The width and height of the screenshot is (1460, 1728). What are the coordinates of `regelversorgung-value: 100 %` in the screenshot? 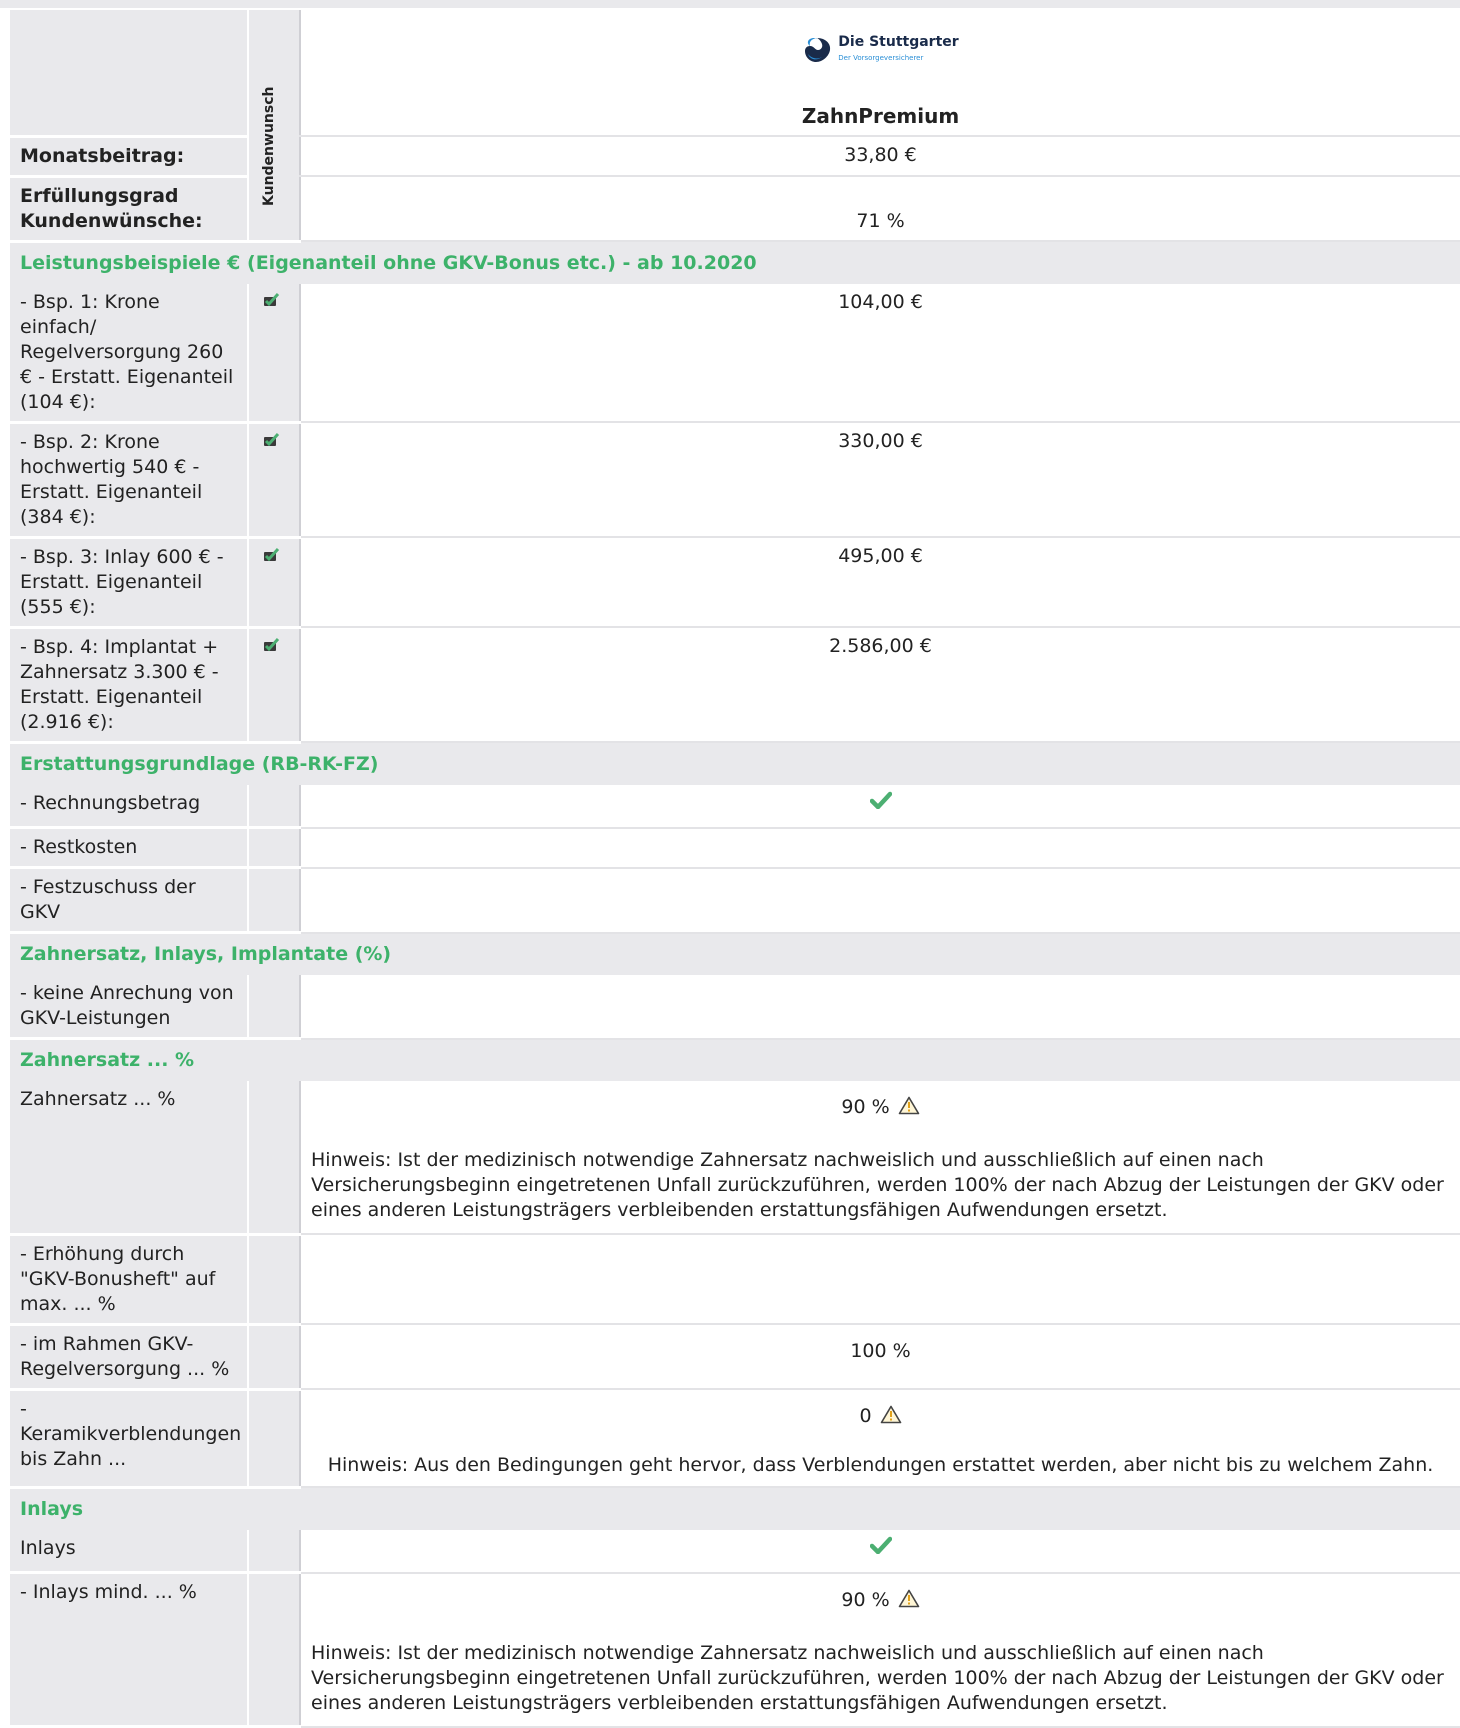 It's located at (880, 1351).